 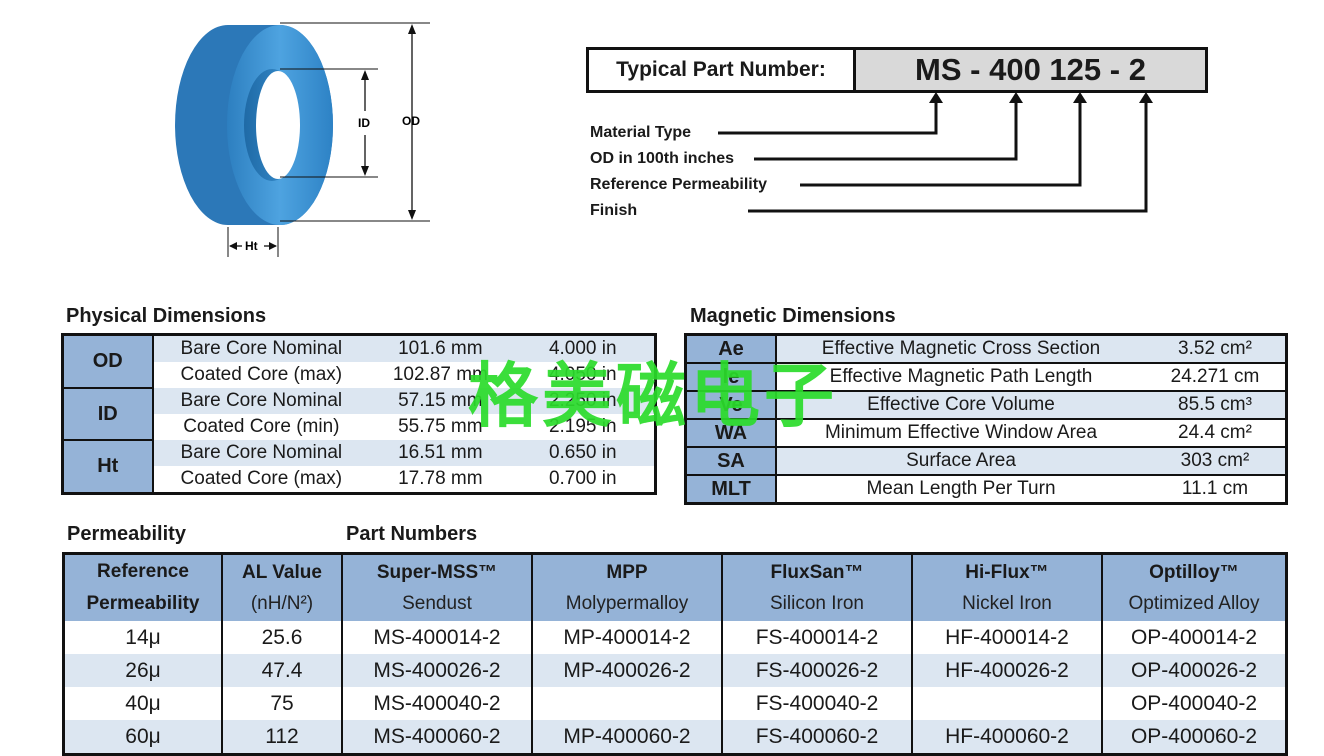 What do you see at coordinates (614, 210) in the screenshot?
I see `legend-finish: Finish` at bounding box center [614, 210].